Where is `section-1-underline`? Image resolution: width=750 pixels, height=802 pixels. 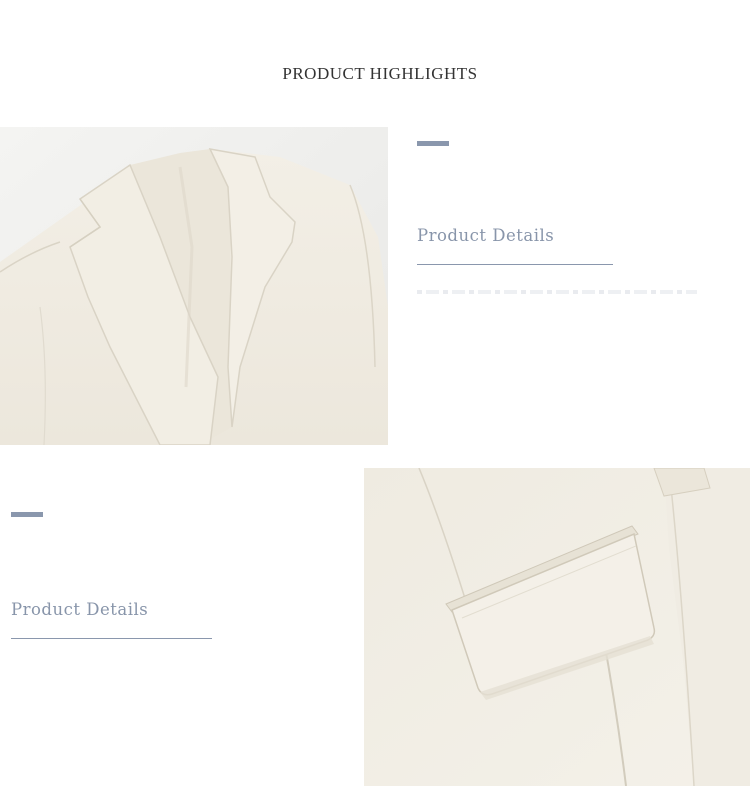
section-1-underline is located at coordinates (515, 264).